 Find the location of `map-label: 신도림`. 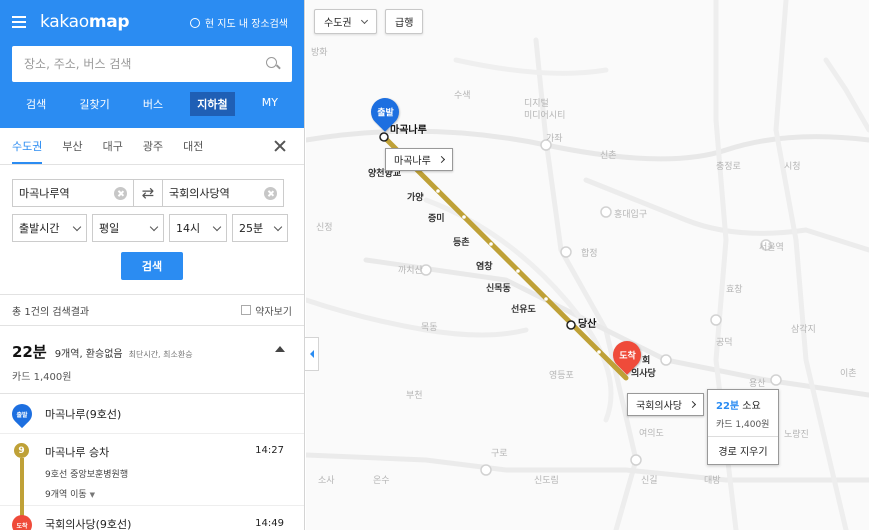

map-label: 신도림 is located at coordinates (546, 481).